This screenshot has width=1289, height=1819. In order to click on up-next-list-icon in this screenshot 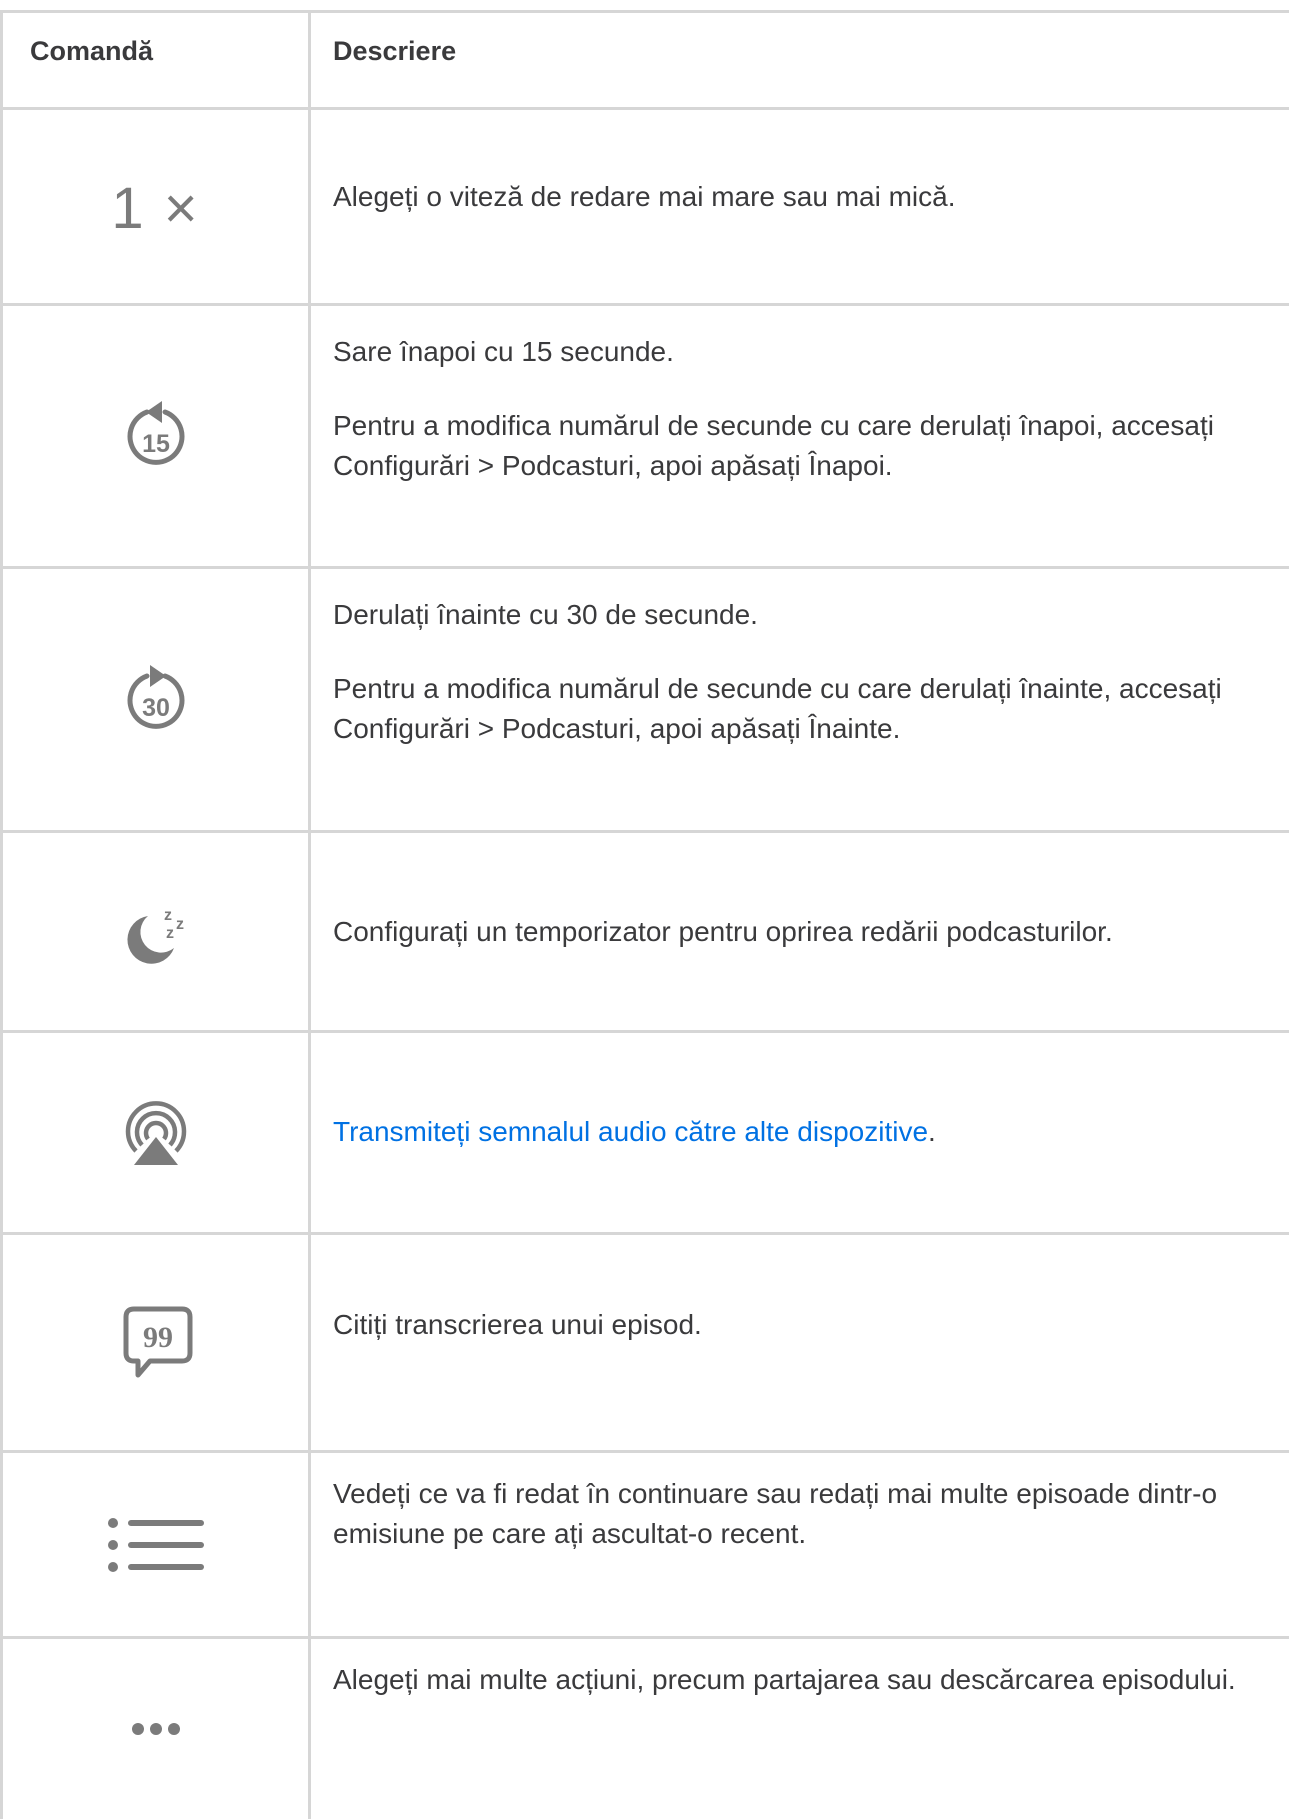, I will do `click(156, 1545)`.